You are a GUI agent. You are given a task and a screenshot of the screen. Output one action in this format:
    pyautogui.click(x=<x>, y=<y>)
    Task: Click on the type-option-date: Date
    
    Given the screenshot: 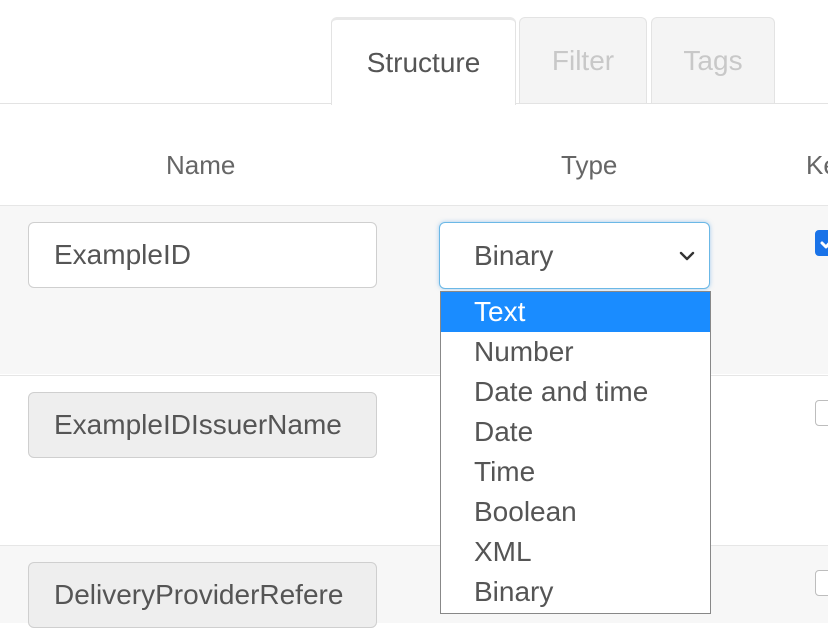 What is the action you would take?
    pyautogui.click(x=575, y=432)
    